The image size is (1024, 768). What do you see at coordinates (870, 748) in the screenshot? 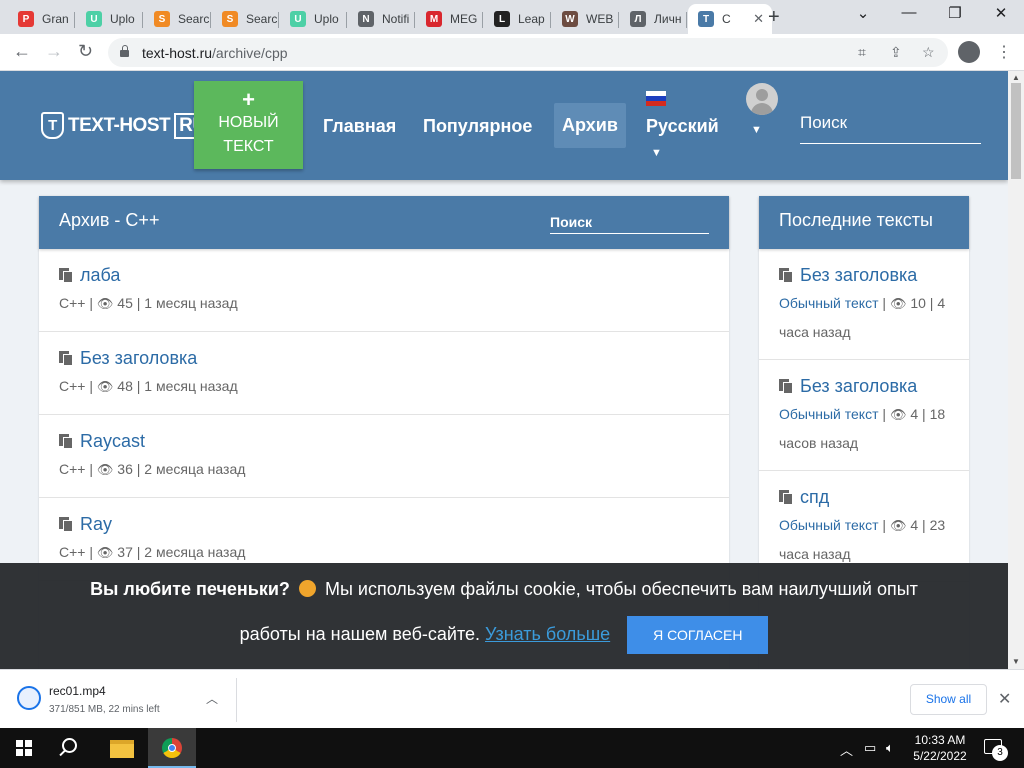
I see `network-icon: ▭` at bounding box center [870, 748].